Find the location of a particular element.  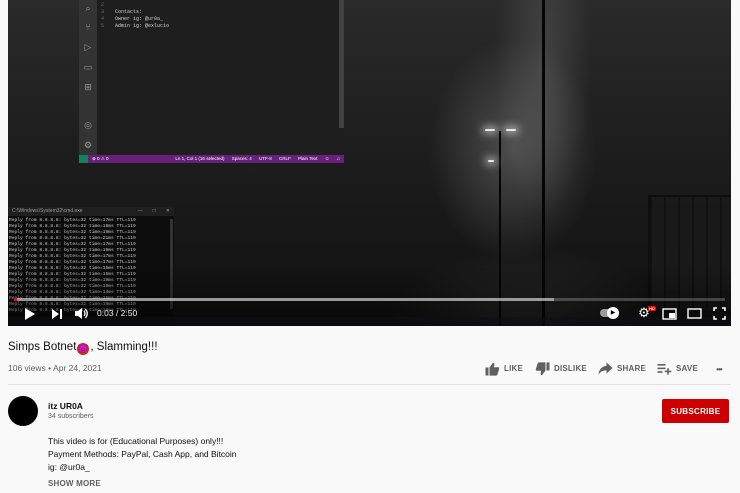

maximize-icon: □ is located at coordinates (154, 211).